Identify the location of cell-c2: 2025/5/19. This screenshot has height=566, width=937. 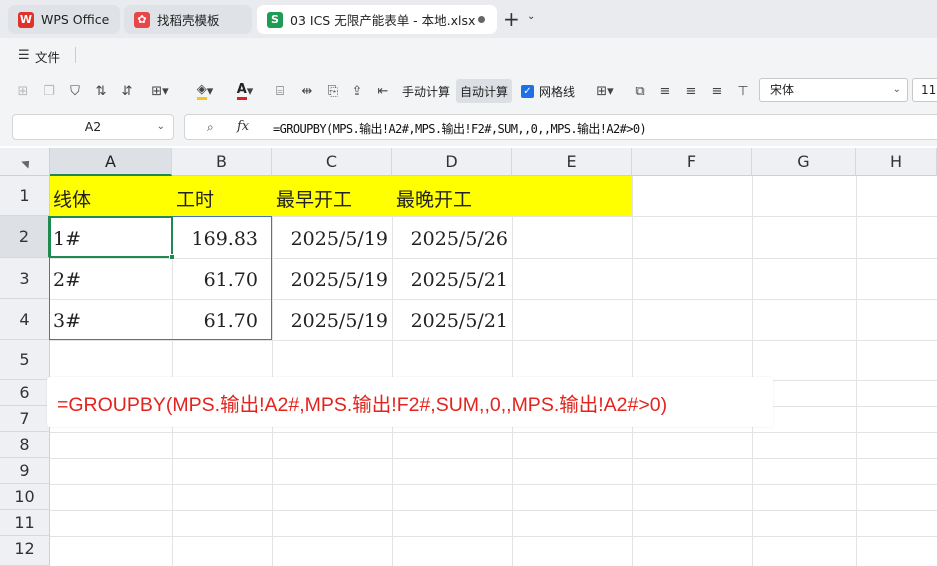
(330, 239).